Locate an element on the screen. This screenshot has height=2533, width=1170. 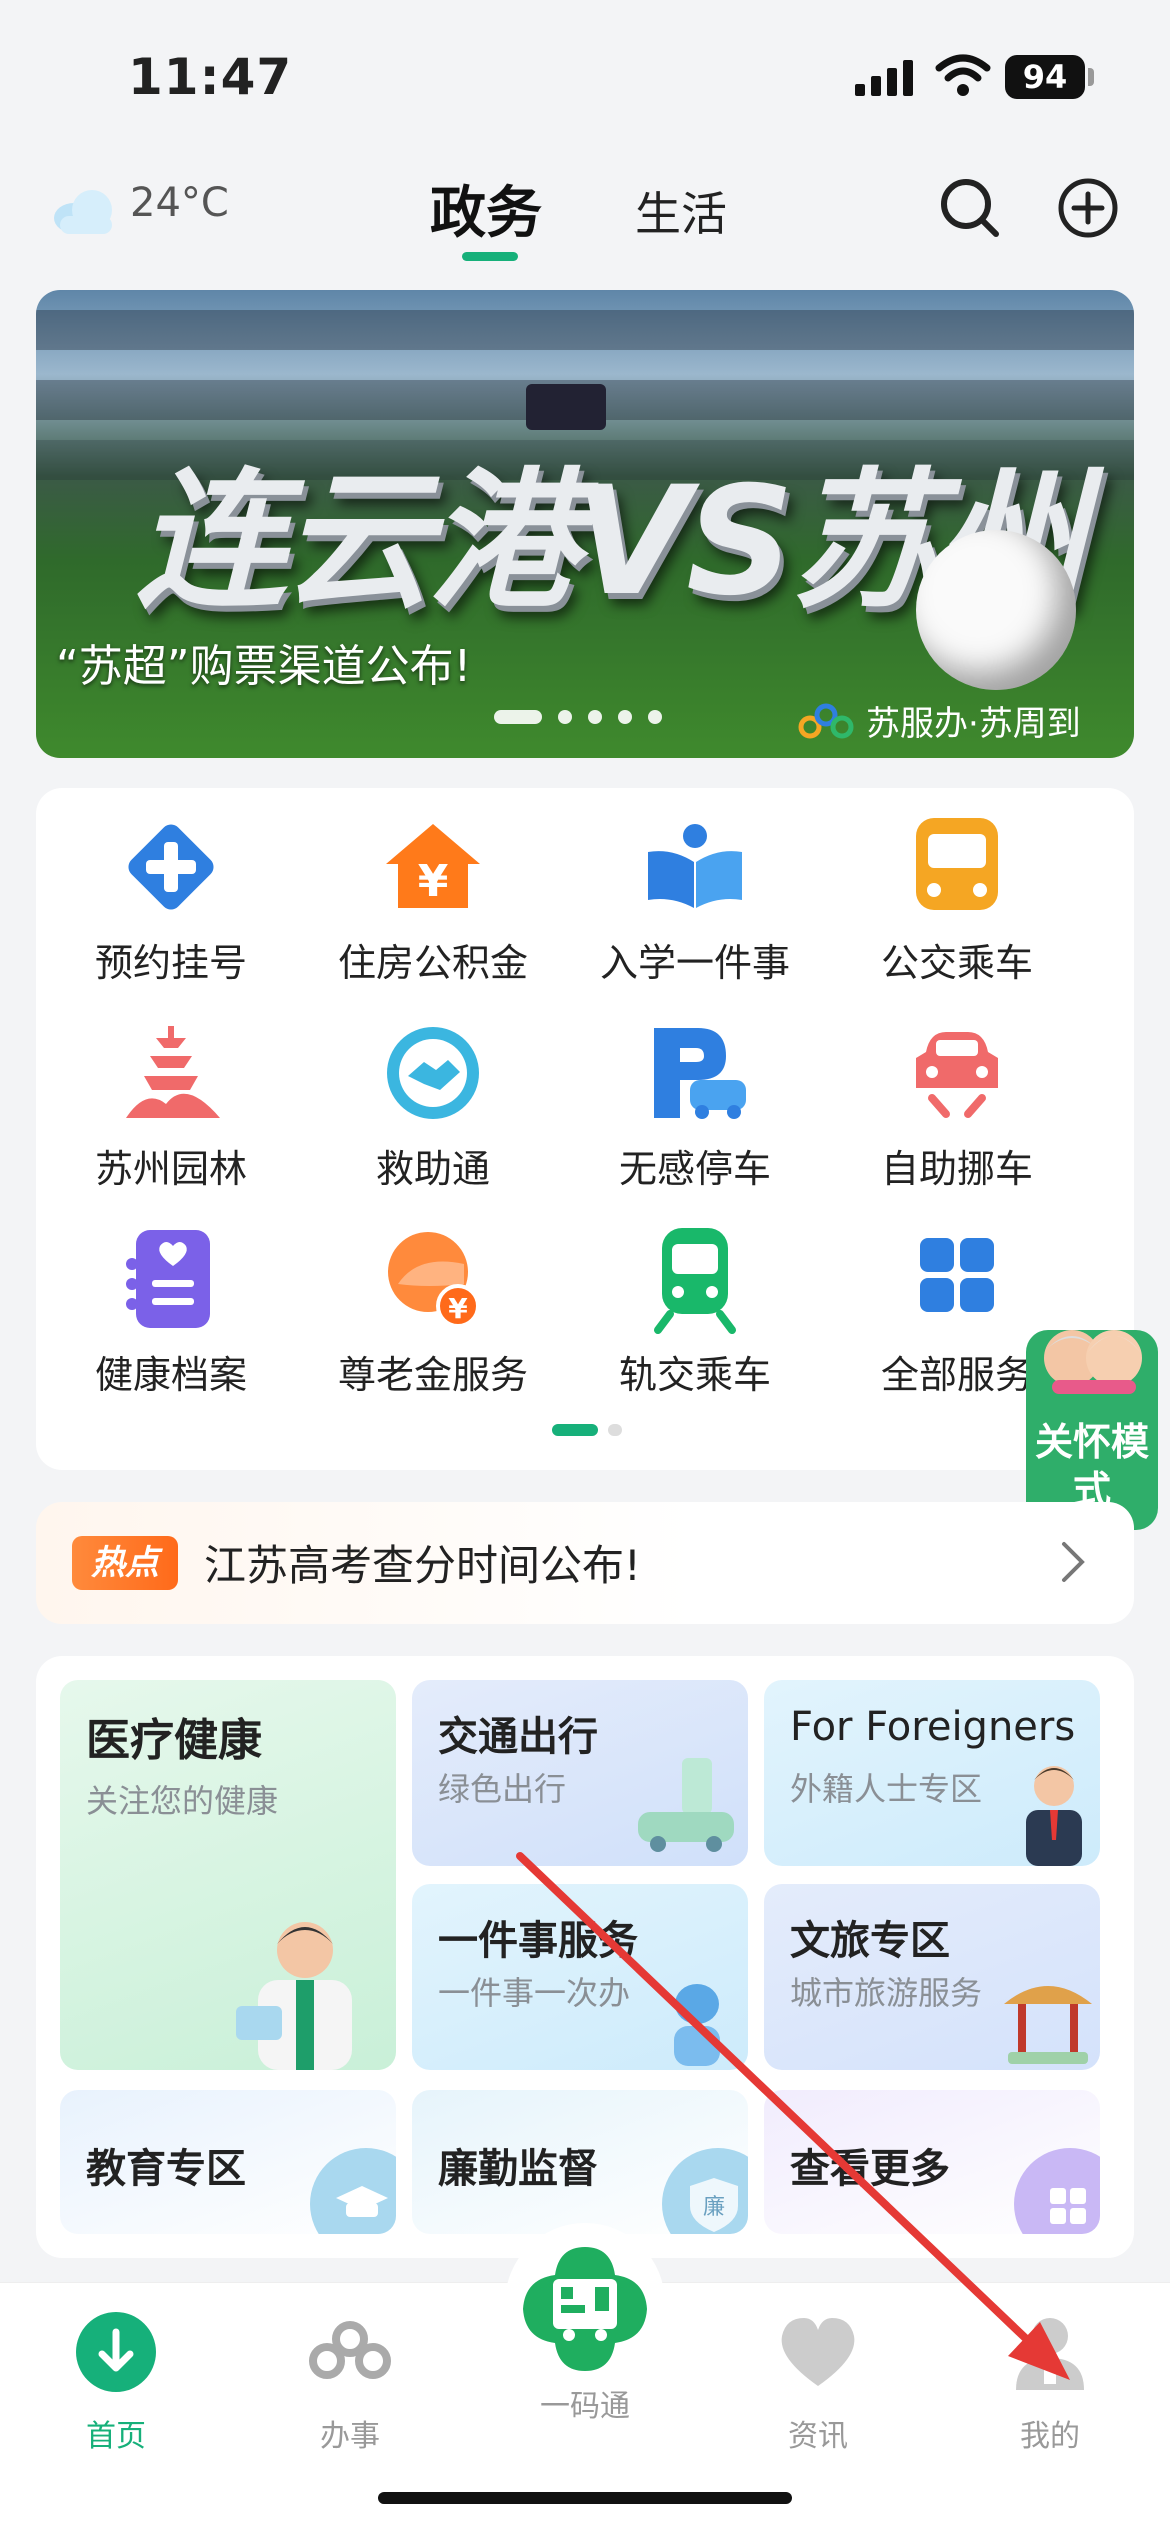
soccer-ball-icon is located at coordinates (996, 610).